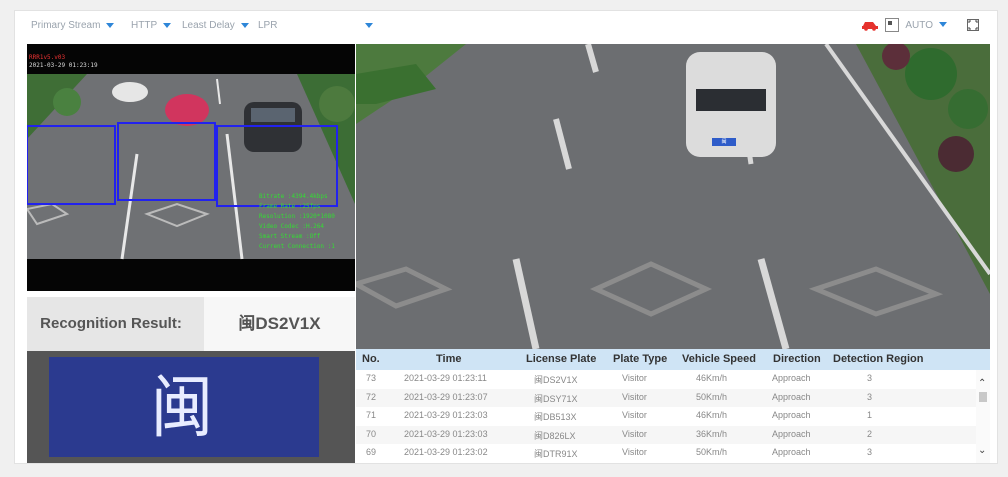  Describe the element at coordinates (556, 454) in the screenshot. I see `table-cell: 闽DTR91X` at that location.